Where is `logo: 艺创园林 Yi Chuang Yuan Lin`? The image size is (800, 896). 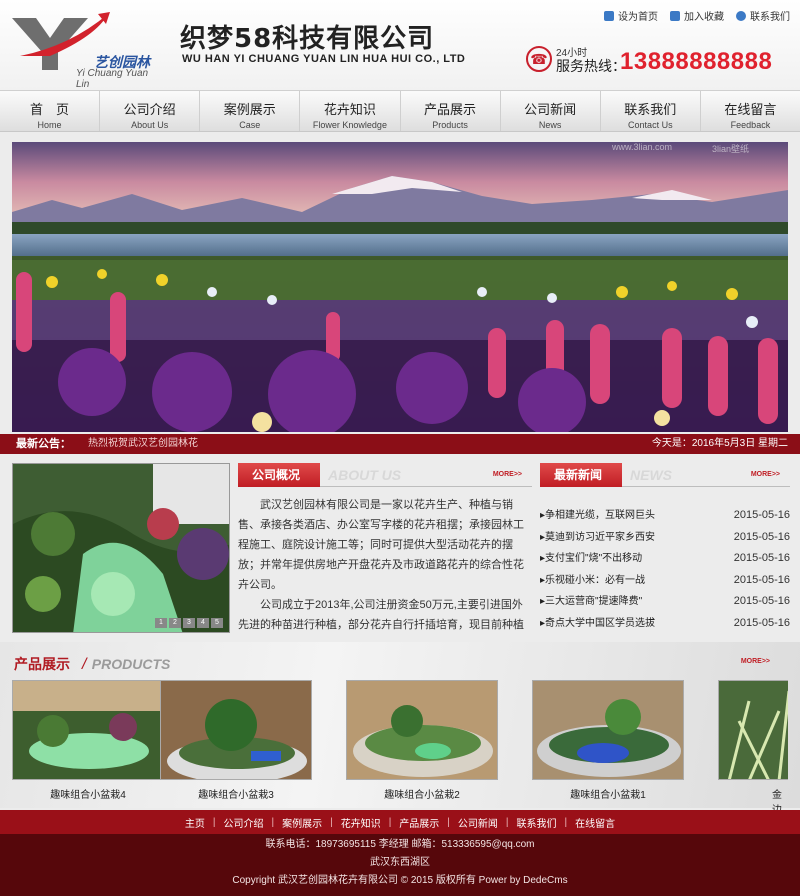
logo: 艺创园林 Yi Chuang Yuan Lin is located at coordinates (85, 51).